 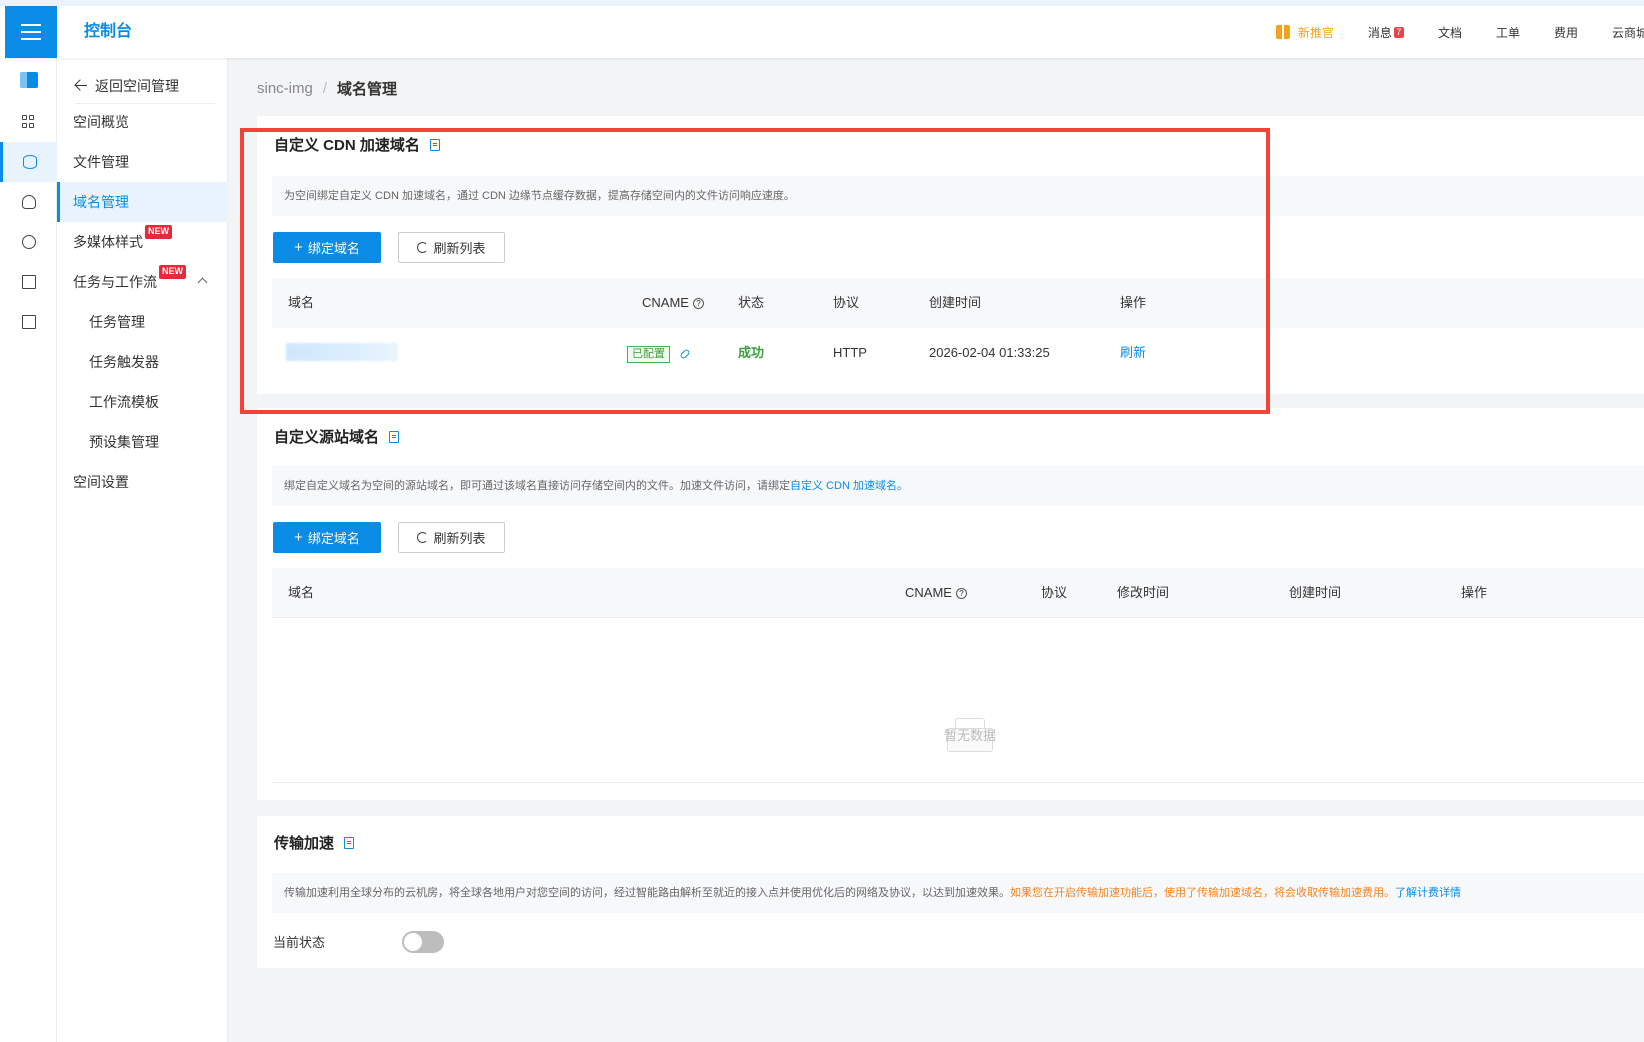 What do you see at coordinates (142, 362) in the screenshot?
I see `menu-item-task-trigger: 任务触发器` at bounding box center [142, 362].